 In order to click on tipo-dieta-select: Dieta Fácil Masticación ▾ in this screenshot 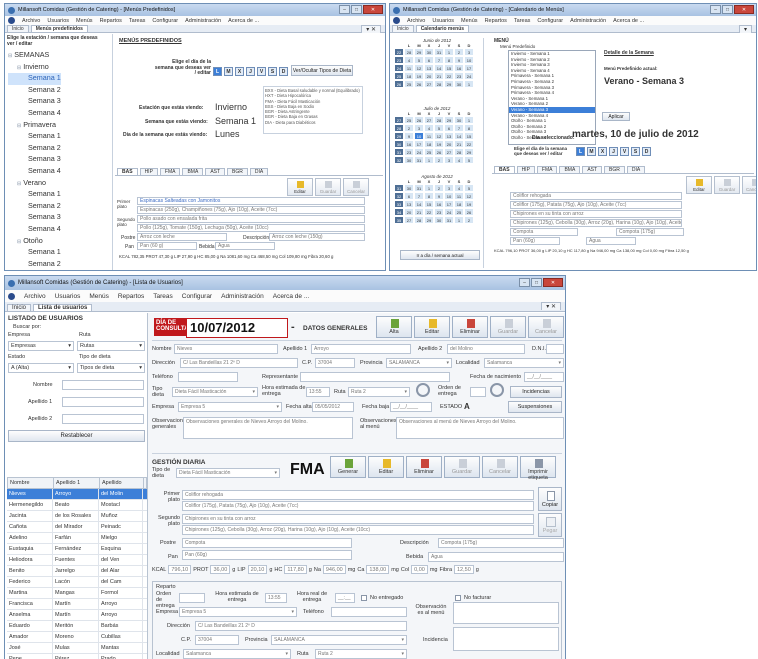, I will do `click(228, 473)`.